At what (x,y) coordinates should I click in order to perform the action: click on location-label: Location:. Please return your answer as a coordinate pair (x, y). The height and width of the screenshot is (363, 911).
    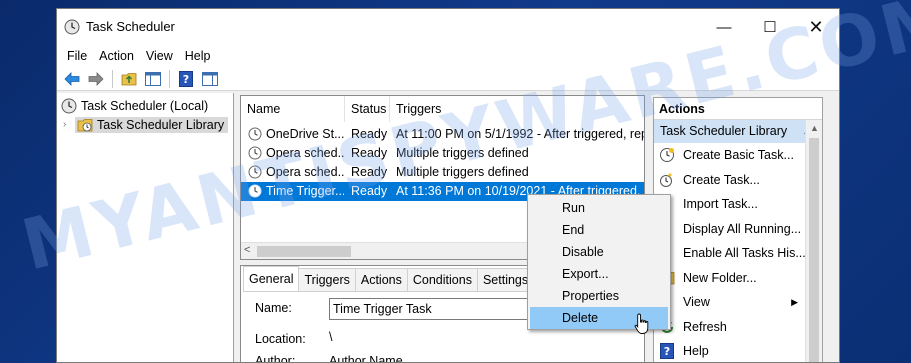
    Looking at the image, I should click on (280, 339).